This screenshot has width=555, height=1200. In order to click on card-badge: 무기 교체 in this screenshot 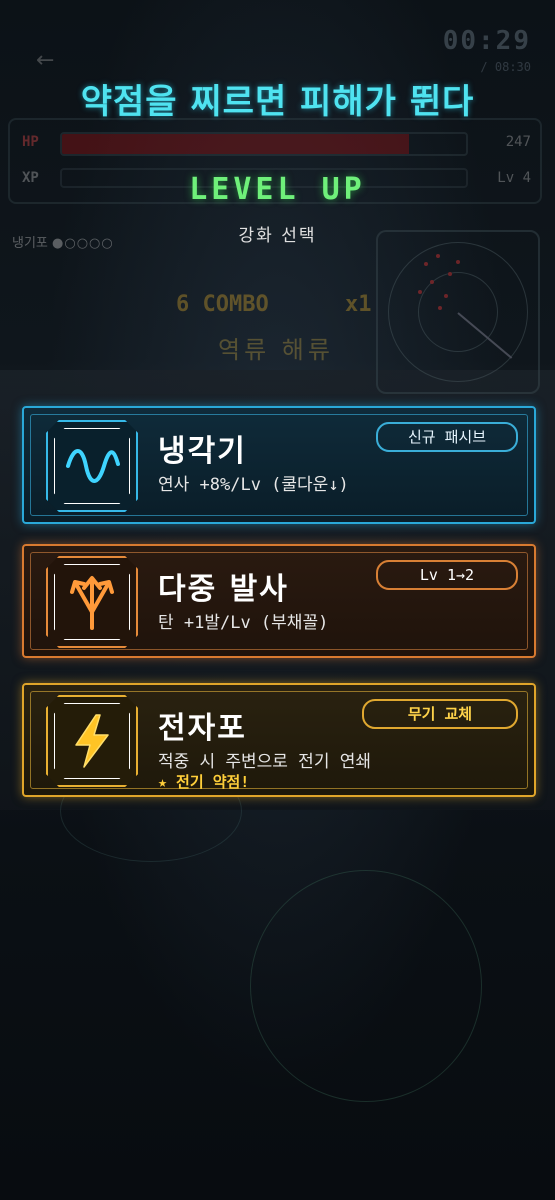, I will do `click(440, 714)`.